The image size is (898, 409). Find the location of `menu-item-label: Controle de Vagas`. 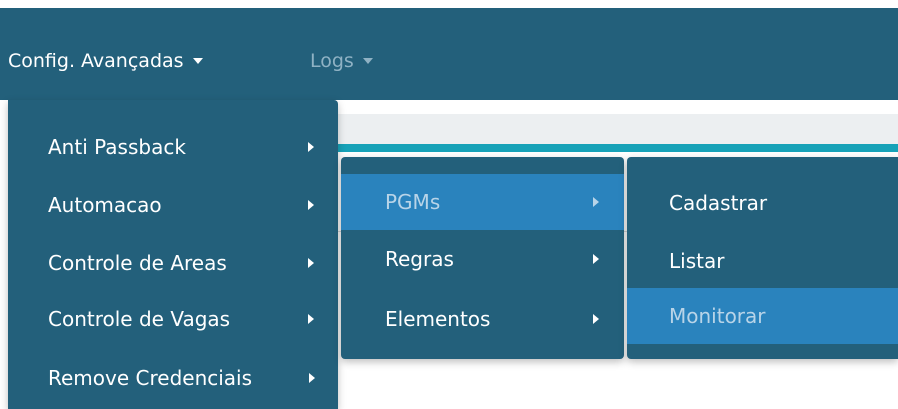

menu-item-label: Controle de Vagas is located at coordinates (139, 319).